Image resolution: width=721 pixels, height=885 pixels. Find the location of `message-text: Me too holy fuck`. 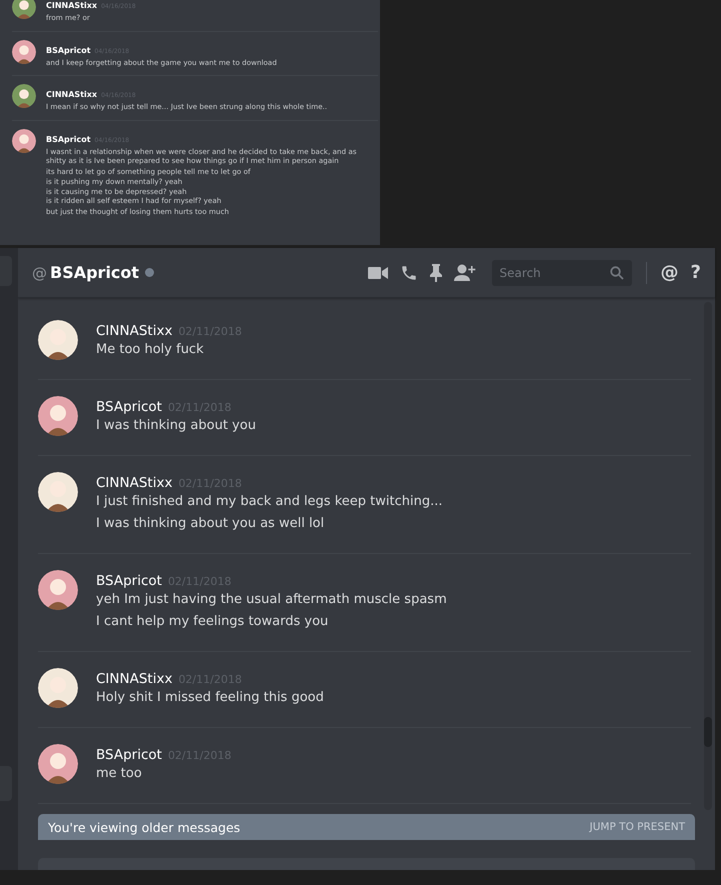

message-text: Me too holy fuck is located at coordinates (150, 350).